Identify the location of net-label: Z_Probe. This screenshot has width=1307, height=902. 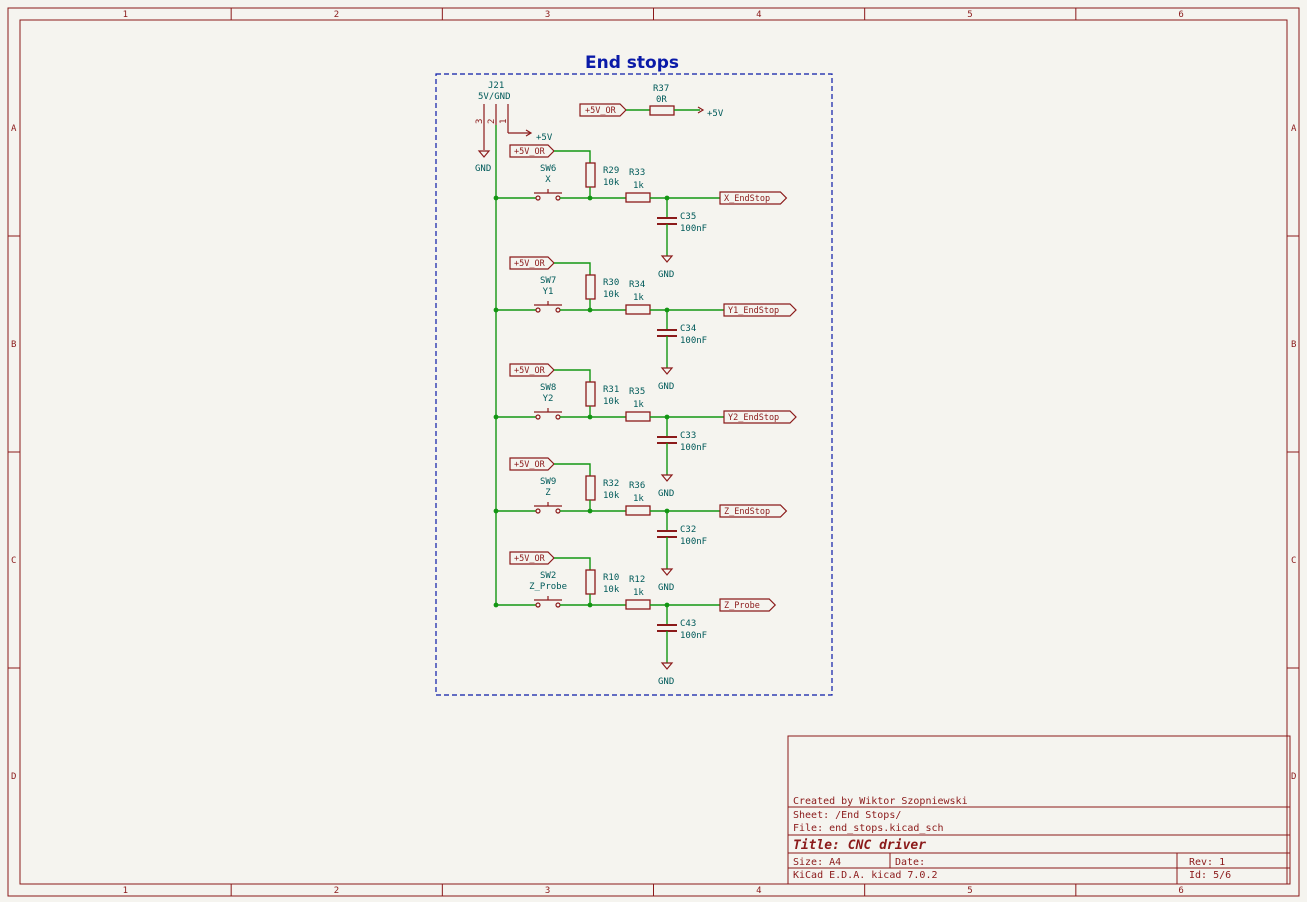
(742, 606).